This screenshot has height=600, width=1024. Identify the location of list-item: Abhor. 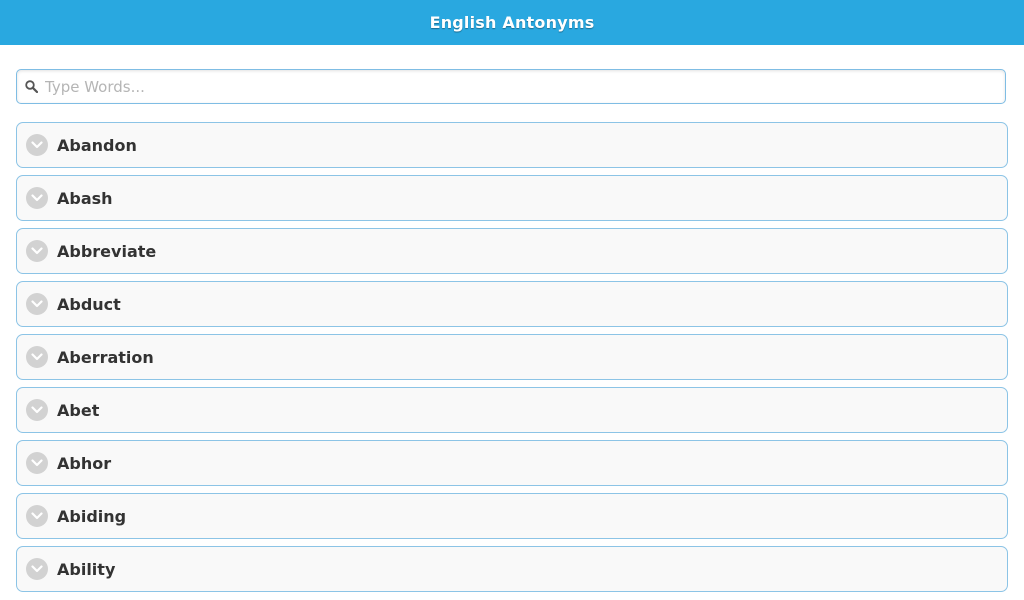
(512, 463).